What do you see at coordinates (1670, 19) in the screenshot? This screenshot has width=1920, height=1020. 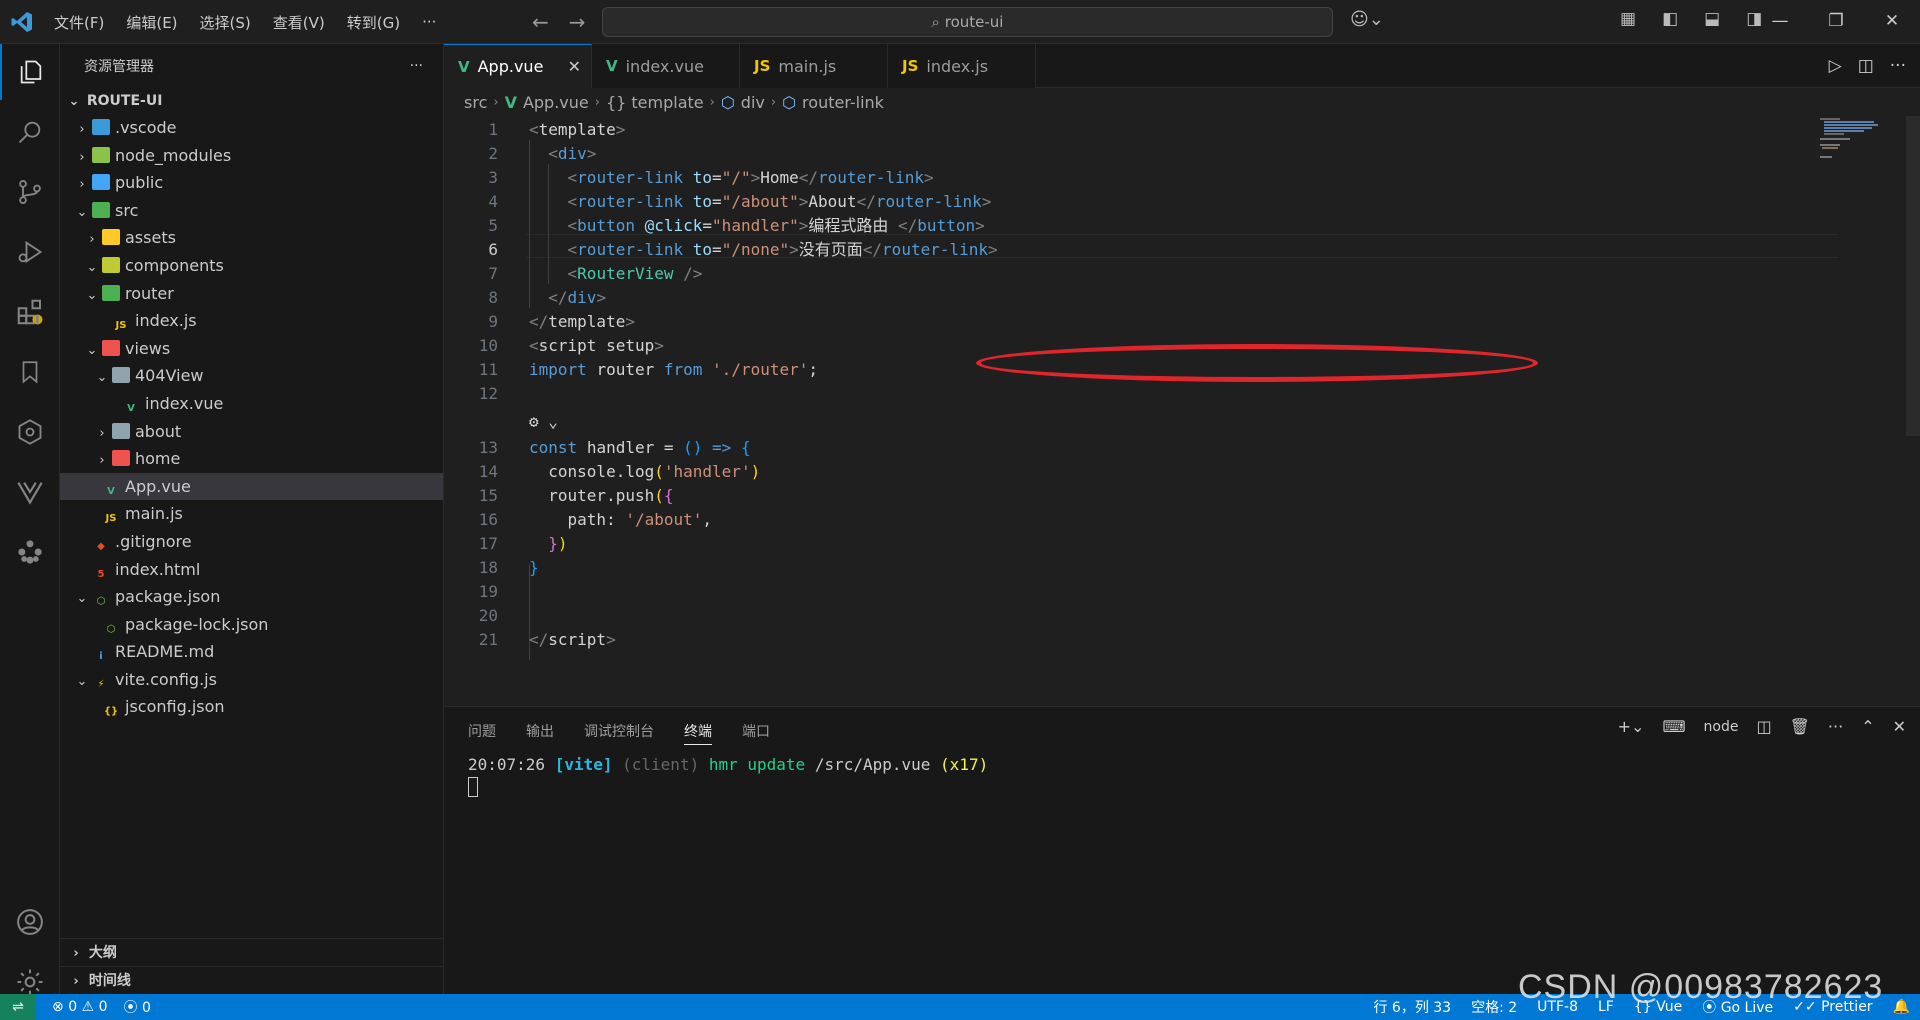 I see `toggle-primary-sidebar-icon: ◧` at bounding box center [1670, 19].